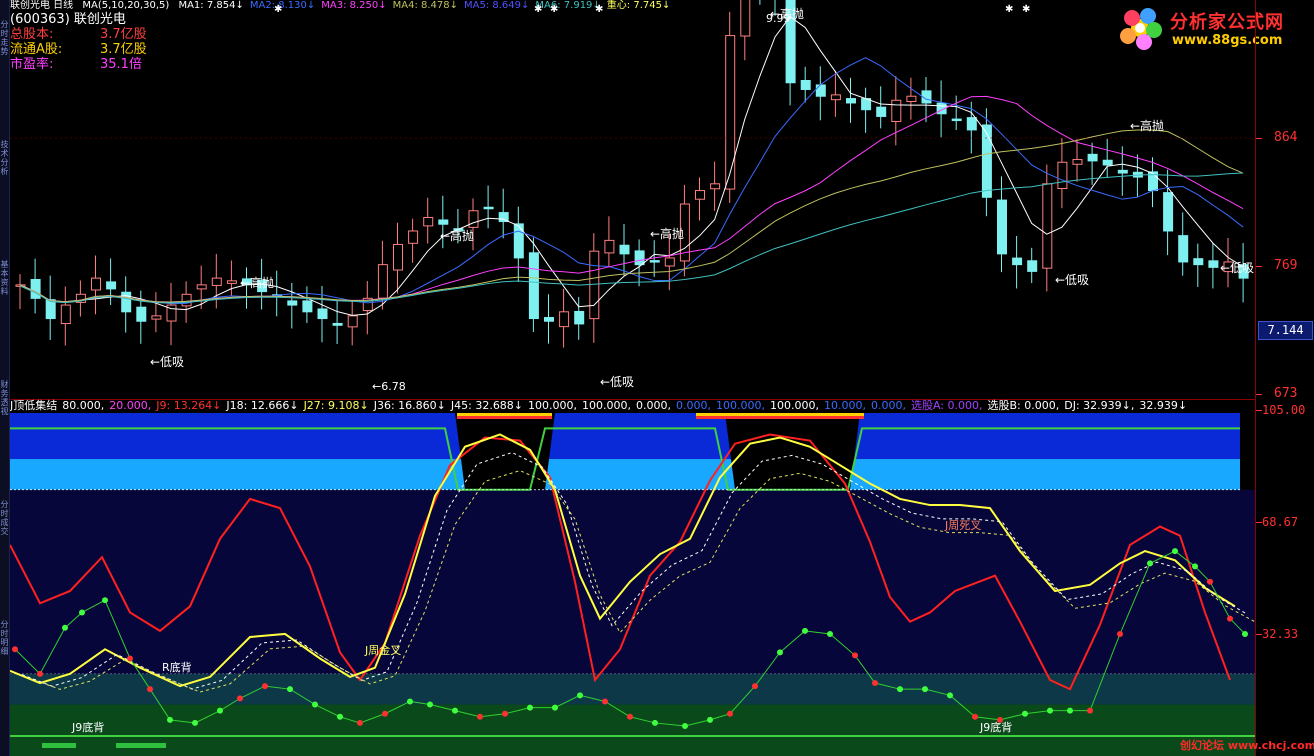  Describe the element at coordinates (4, 38) in the screenshot. I see `sidebar-tab: 分 时 走 势` at that location.